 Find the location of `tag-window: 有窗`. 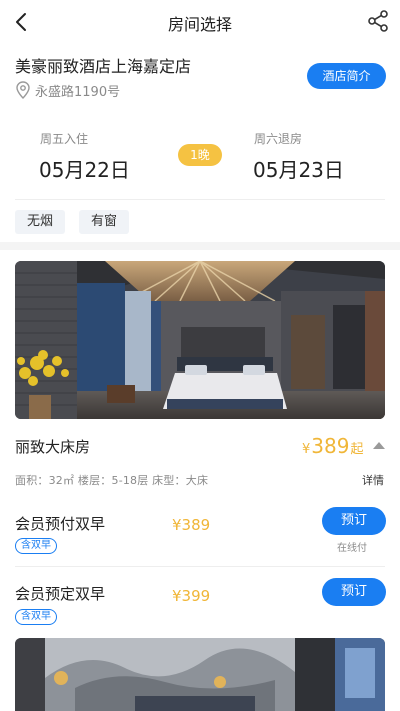

tag-window: 有窗 is located at coordinates (104, 222).